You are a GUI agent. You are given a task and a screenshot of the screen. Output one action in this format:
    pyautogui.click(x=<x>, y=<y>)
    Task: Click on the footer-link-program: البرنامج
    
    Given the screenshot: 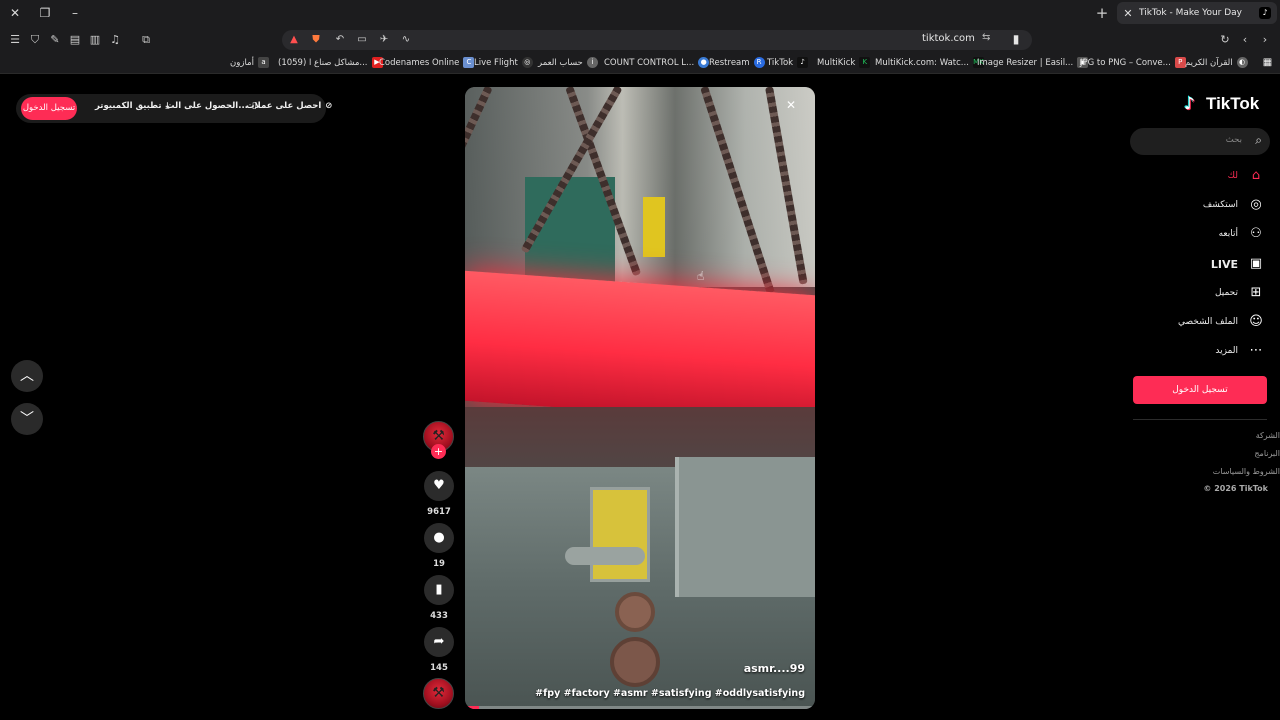 What is the action you would take?
    pyautogui.click(x=1267, y=453)
    